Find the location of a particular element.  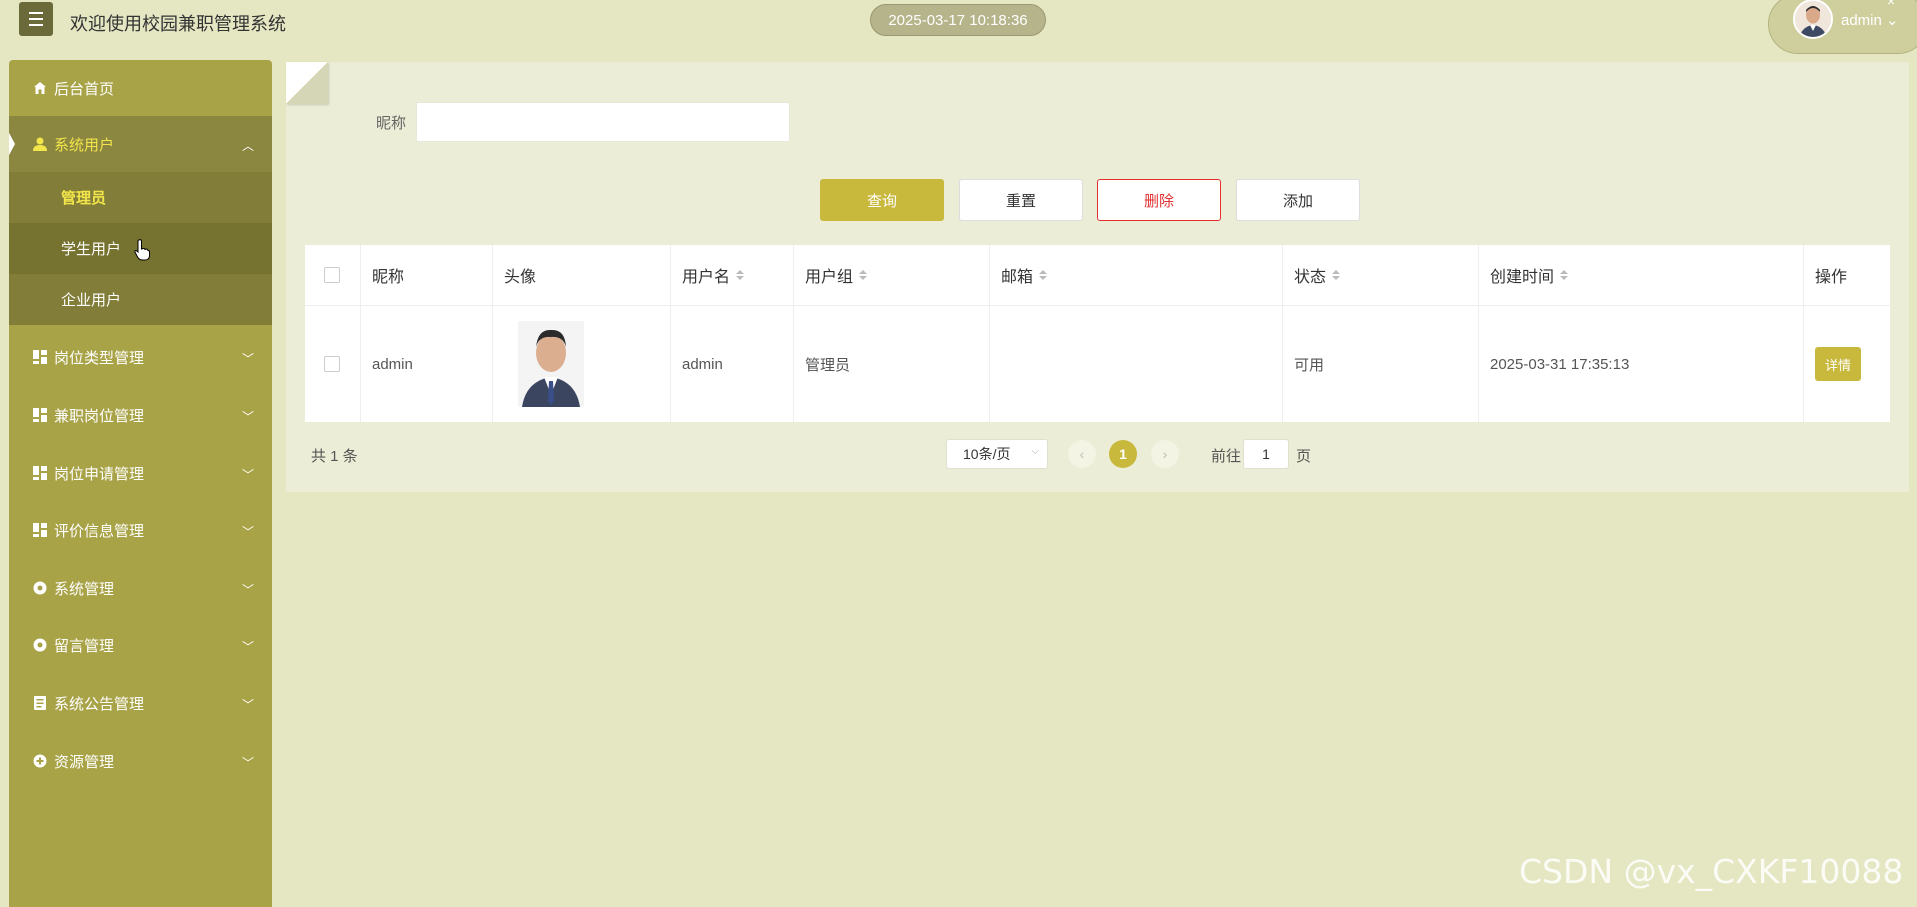

row-checkbox is located at coordinates (332, 364).